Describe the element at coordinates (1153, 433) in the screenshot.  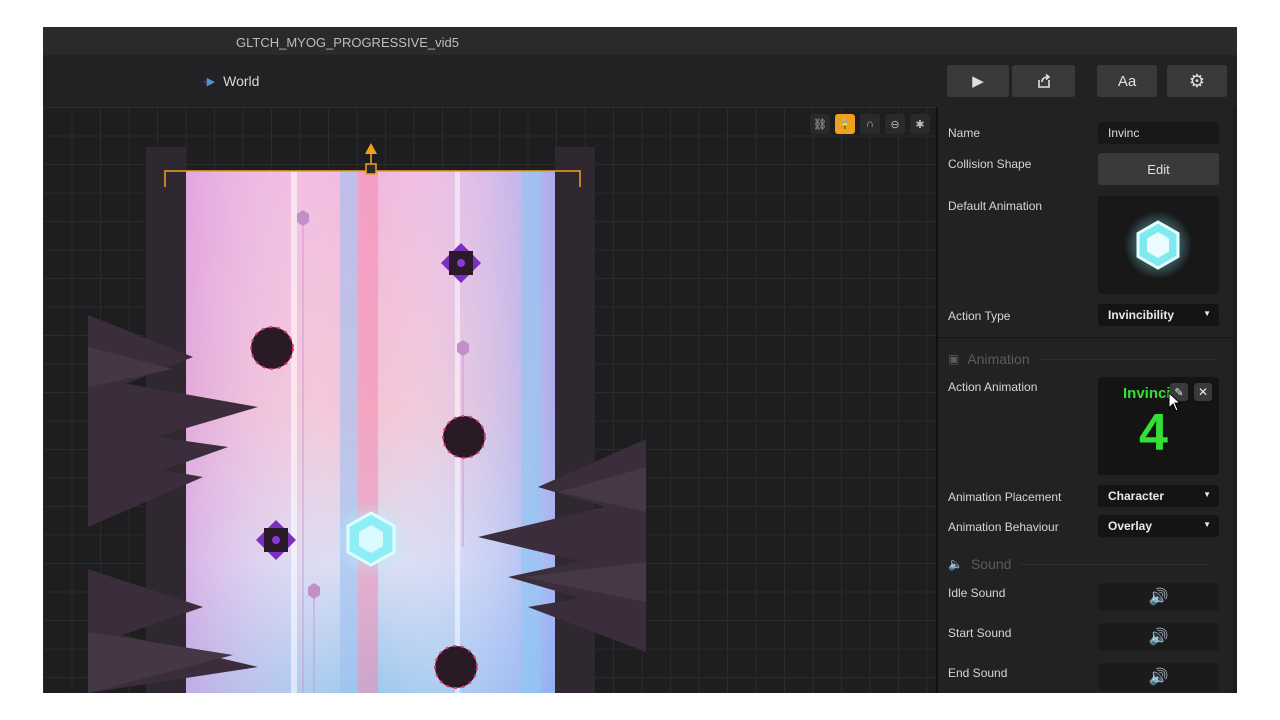
I see `preview-number: 4` at that location.